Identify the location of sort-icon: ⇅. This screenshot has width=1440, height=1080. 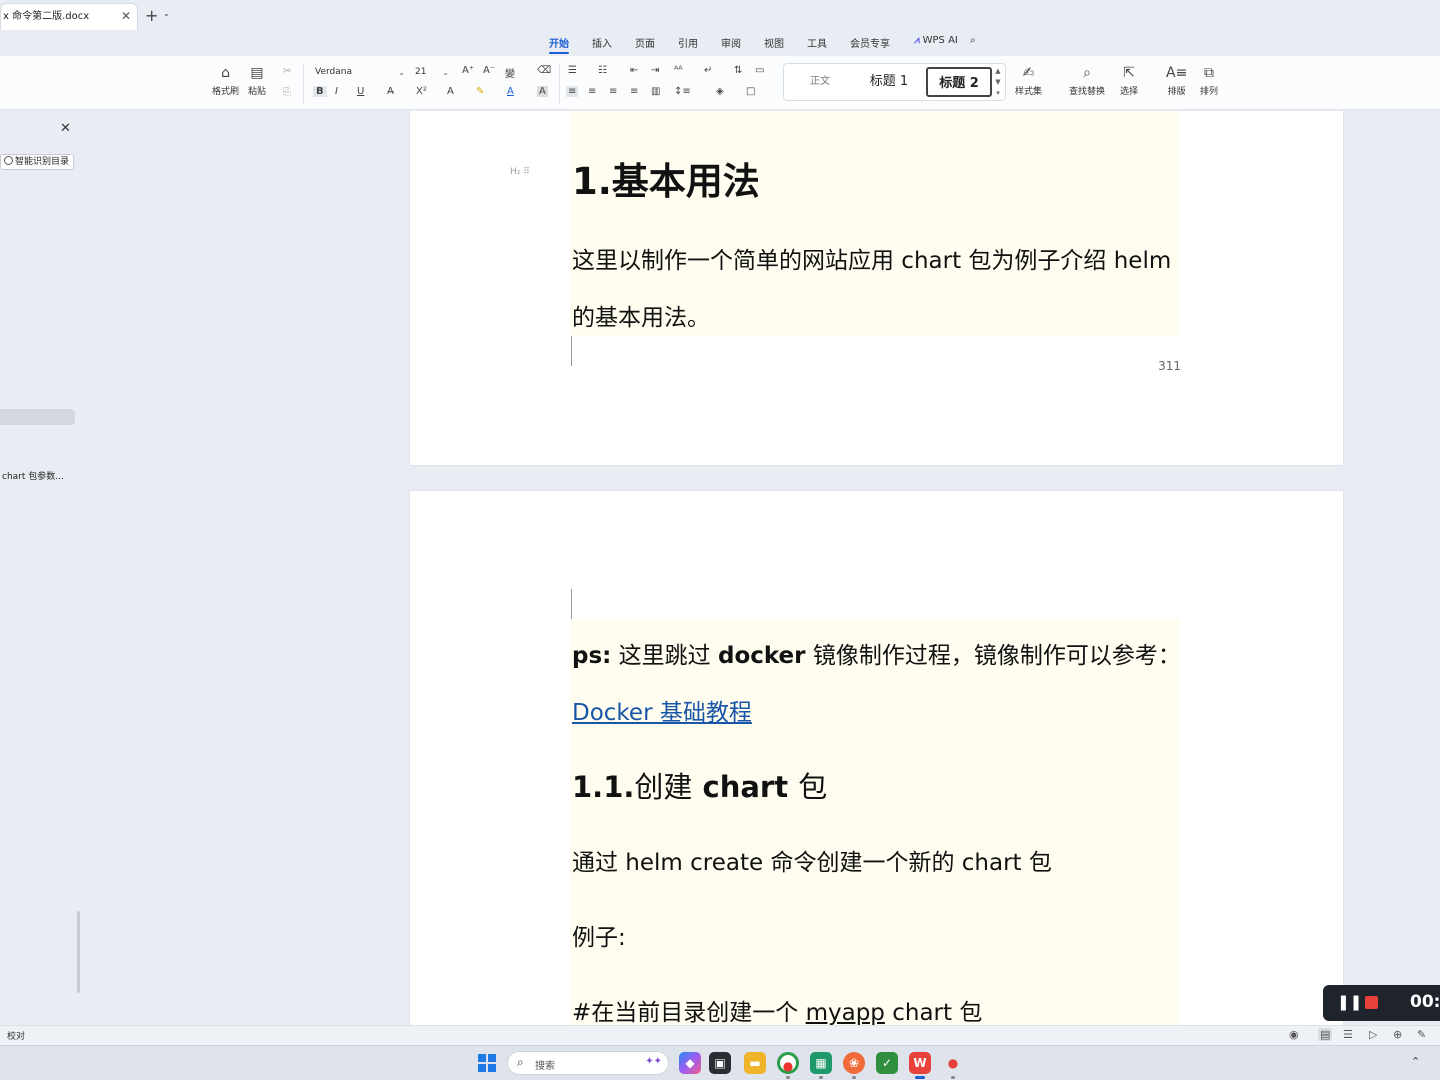
(738, 70).